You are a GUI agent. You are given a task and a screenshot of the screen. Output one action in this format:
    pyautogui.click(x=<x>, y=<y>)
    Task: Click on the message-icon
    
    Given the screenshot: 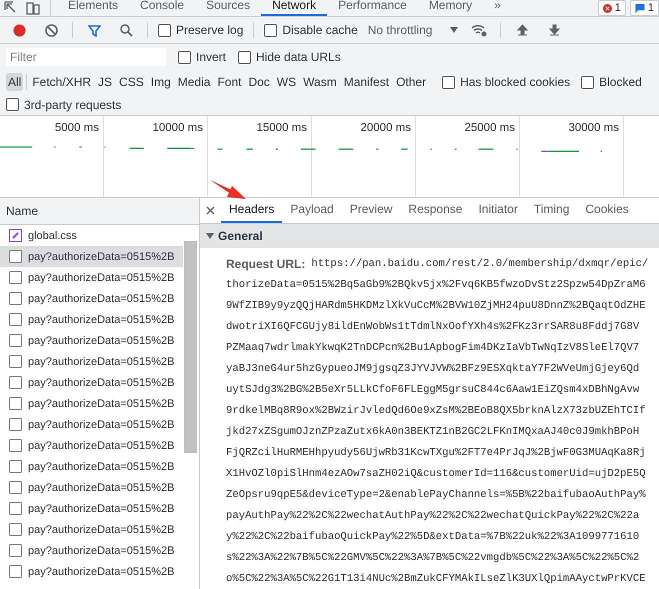 What is the action you would take?
    pyautogui.click(x=639, y=8)
    